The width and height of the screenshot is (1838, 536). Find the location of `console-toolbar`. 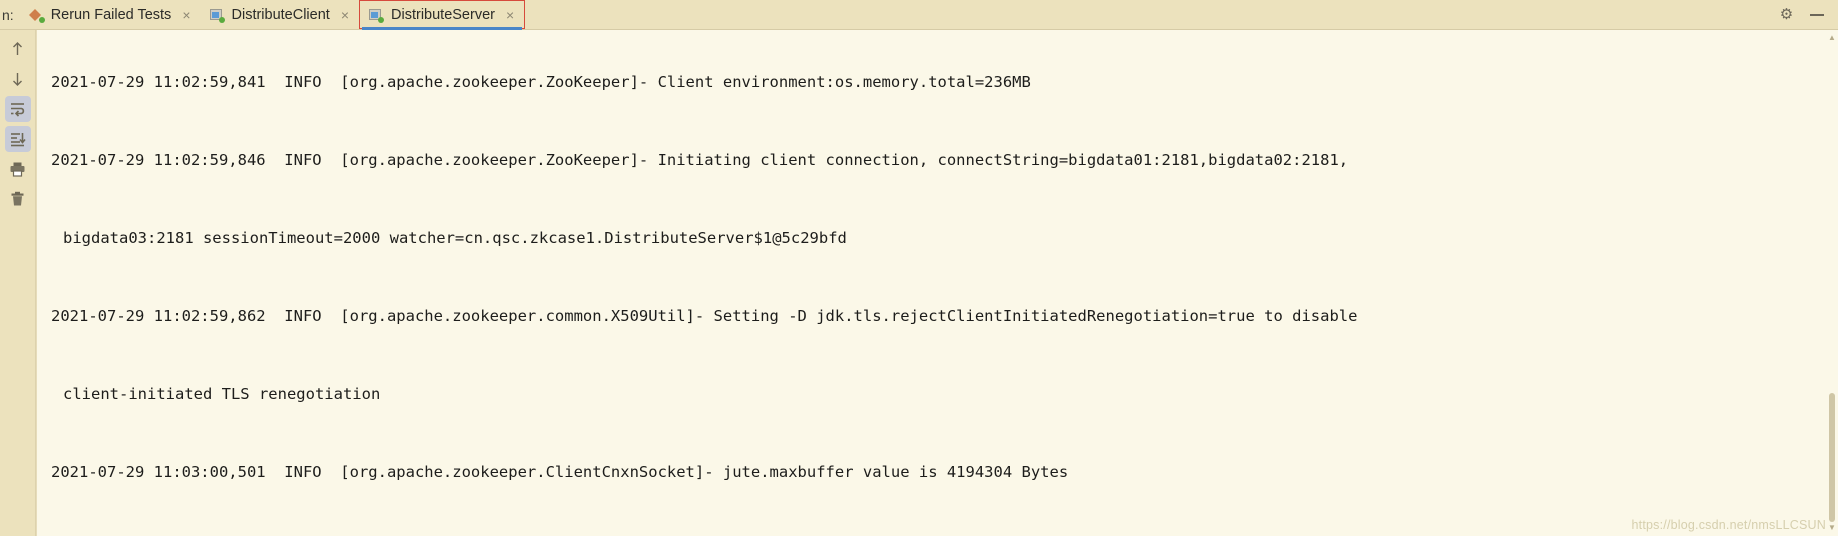

console-toolbar is located at coordinates (18, 283).